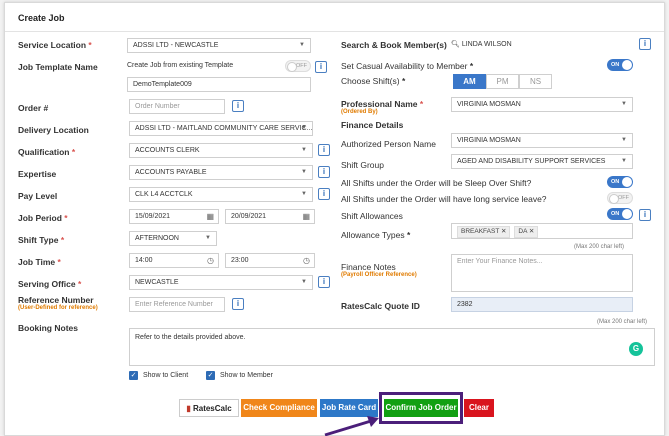  Describe the element at coordinates (380, 306) in the screenshot. I see `ratescalc-quote-label: RatesCalc Quote ID` at that location.